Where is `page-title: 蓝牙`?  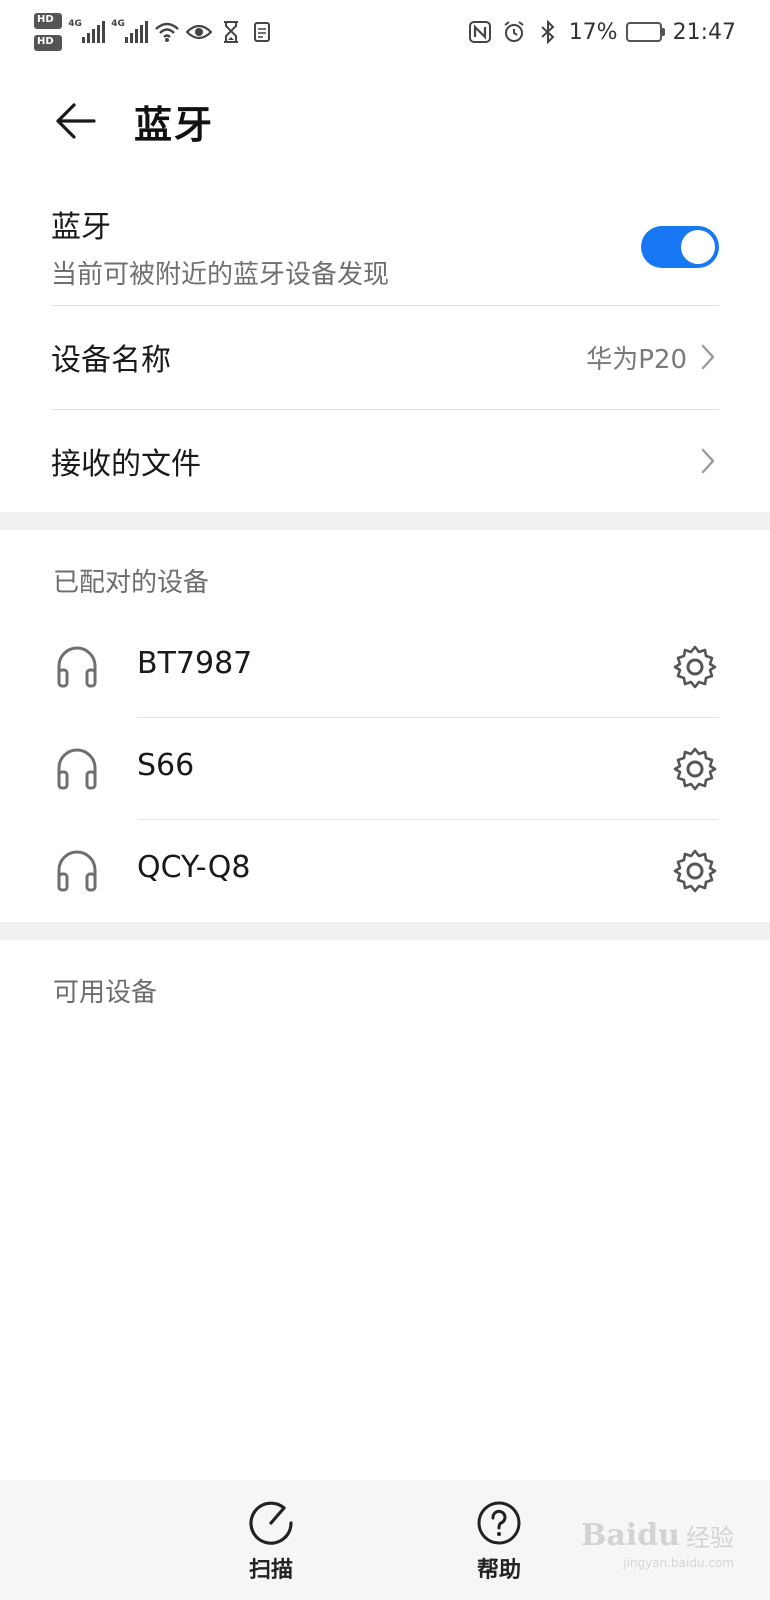 page-title: 蓝牙 is located at coordinates (174, 124).